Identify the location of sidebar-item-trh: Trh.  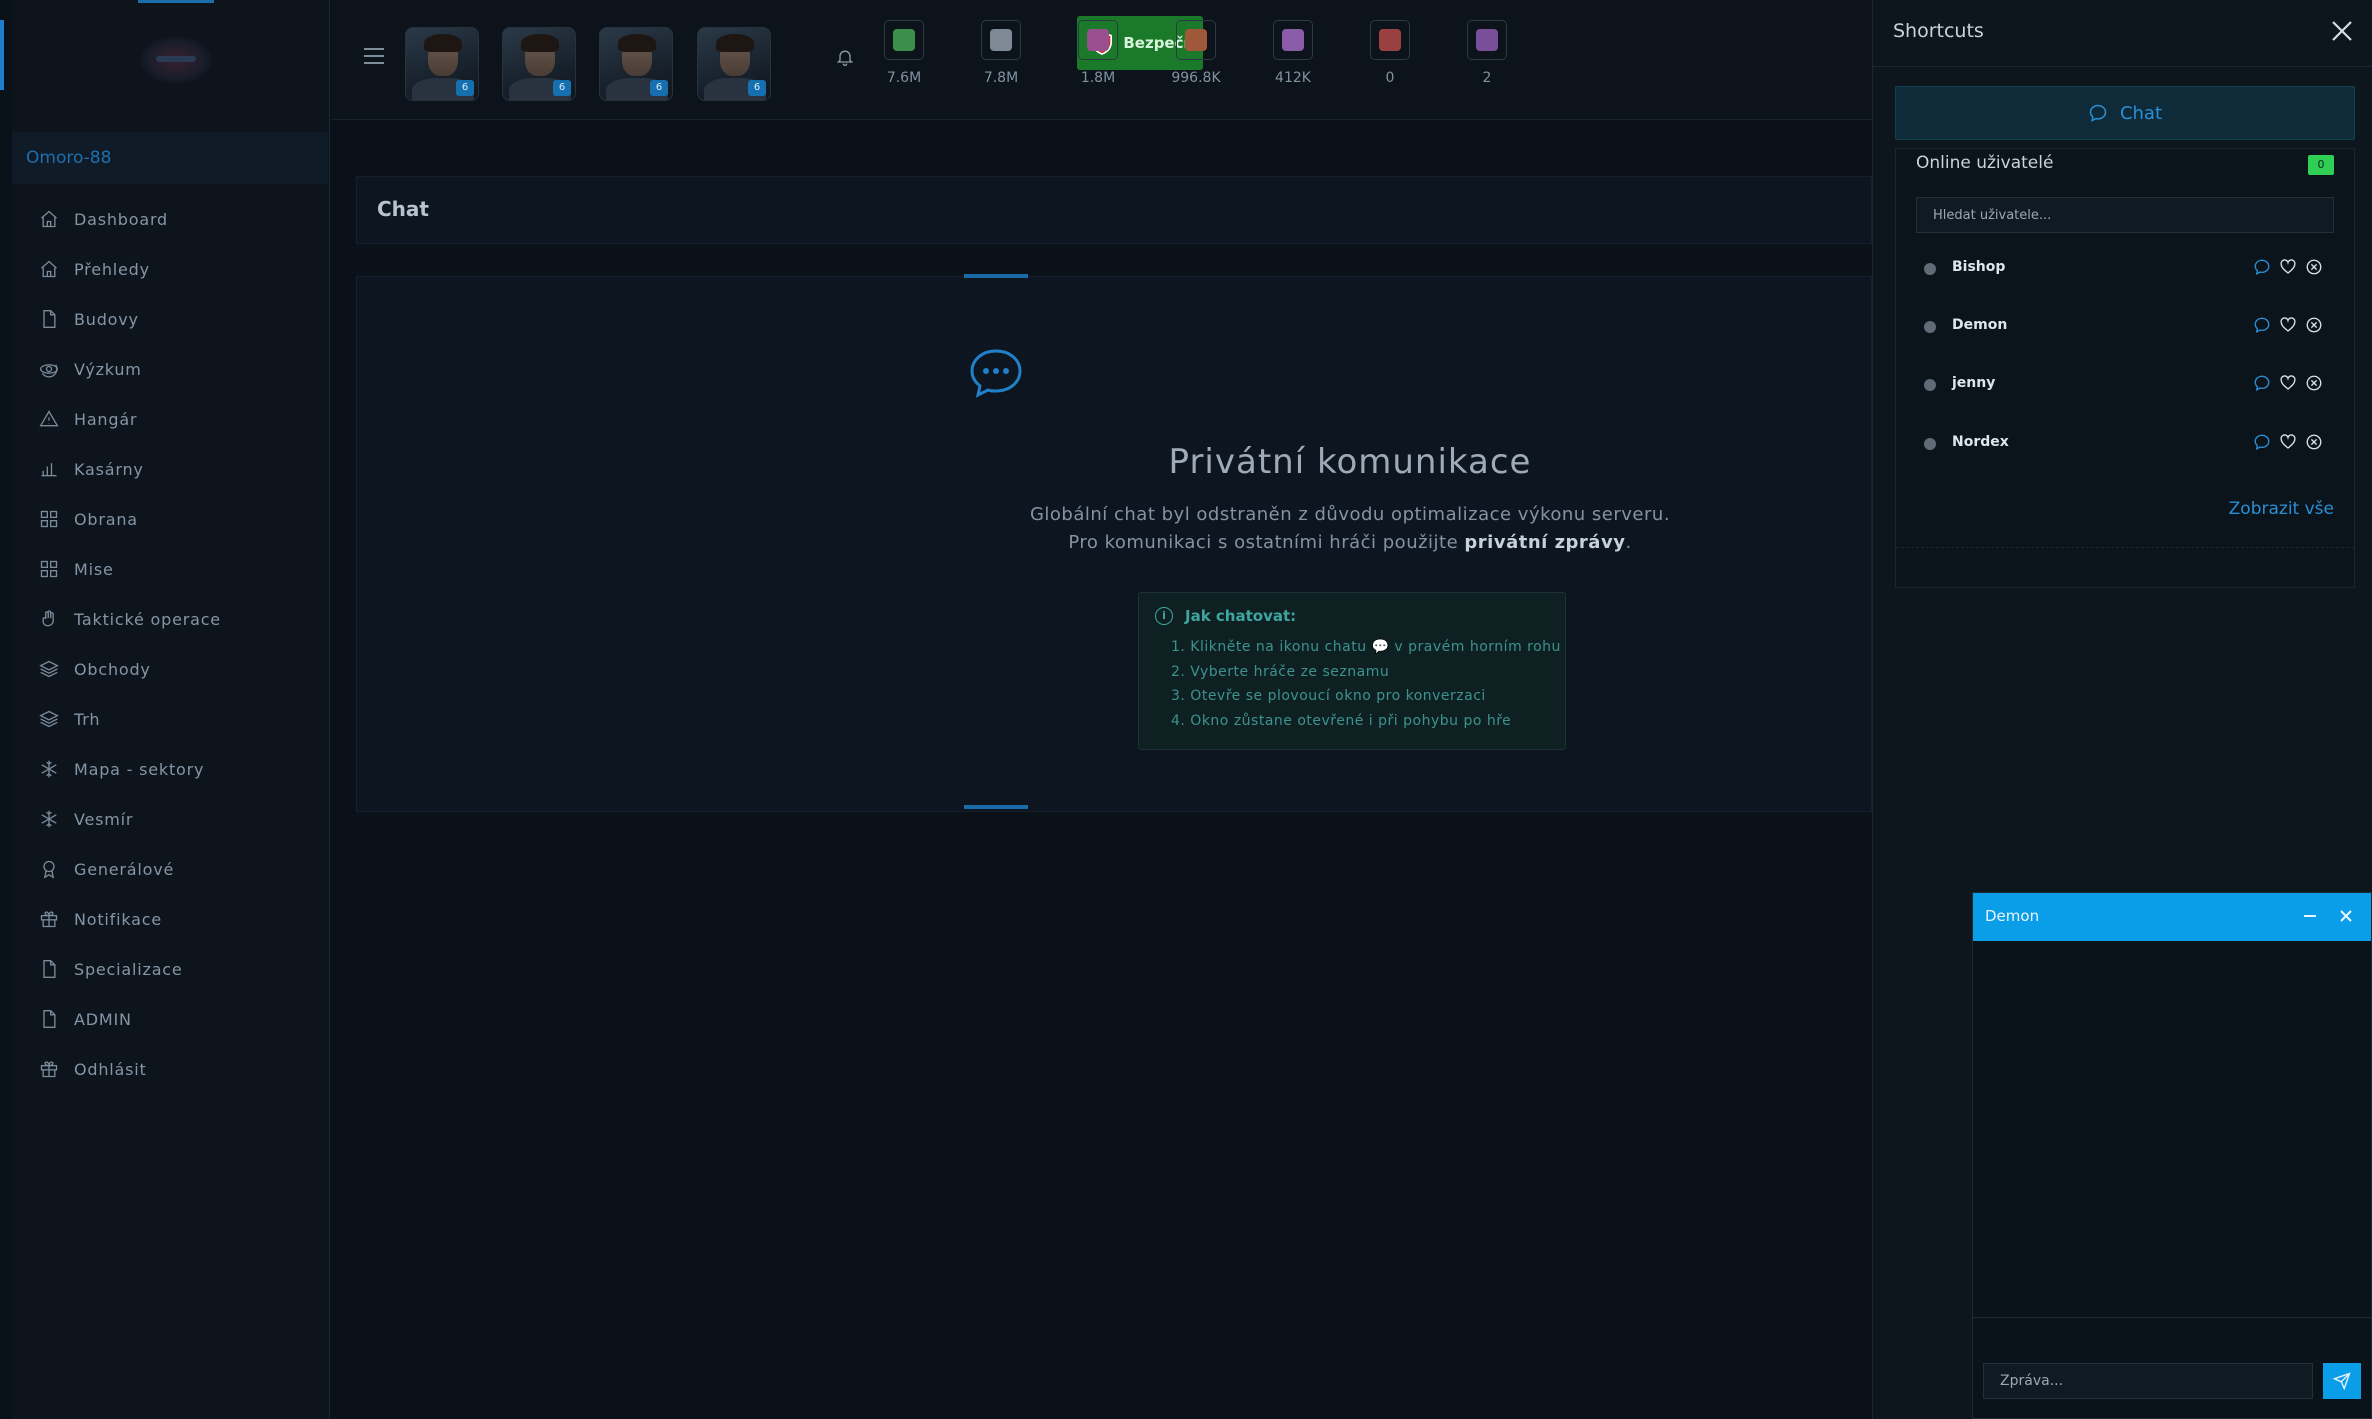
(170, 719).